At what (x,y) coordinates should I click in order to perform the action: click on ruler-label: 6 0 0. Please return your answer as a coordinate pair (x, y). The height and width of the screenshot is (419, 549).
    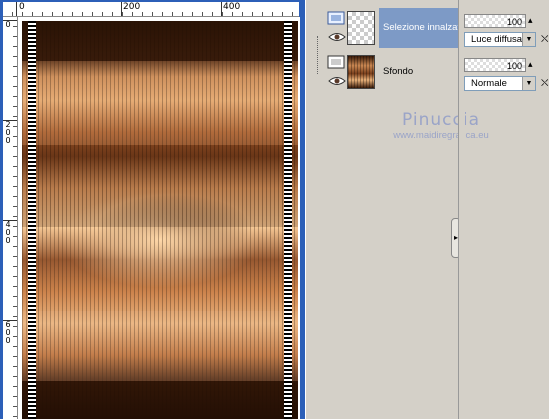
    Looking at the image, I should click on (8, 332).